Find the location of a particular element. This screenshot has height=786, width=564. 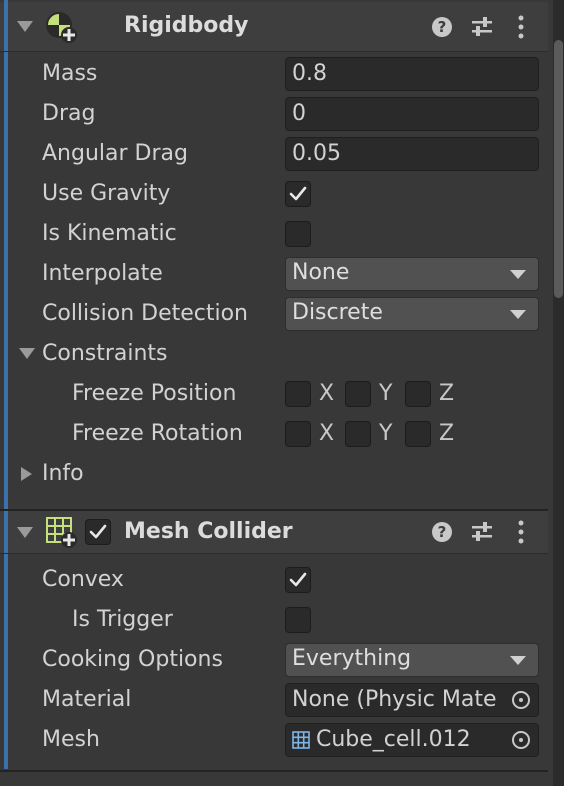

angular-drag-label: Angular Drag is located at coordinates (115, 153).